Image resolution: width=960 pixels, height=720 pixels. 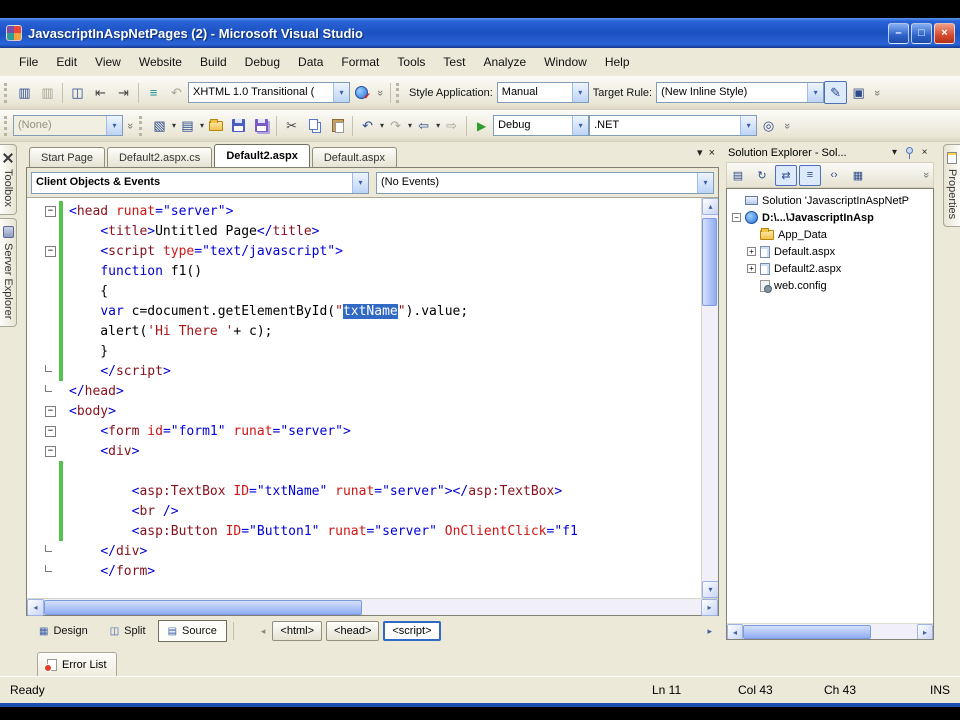 I want to click on active-files-dropdown-icon: ▾, so click(x=700, y=152).